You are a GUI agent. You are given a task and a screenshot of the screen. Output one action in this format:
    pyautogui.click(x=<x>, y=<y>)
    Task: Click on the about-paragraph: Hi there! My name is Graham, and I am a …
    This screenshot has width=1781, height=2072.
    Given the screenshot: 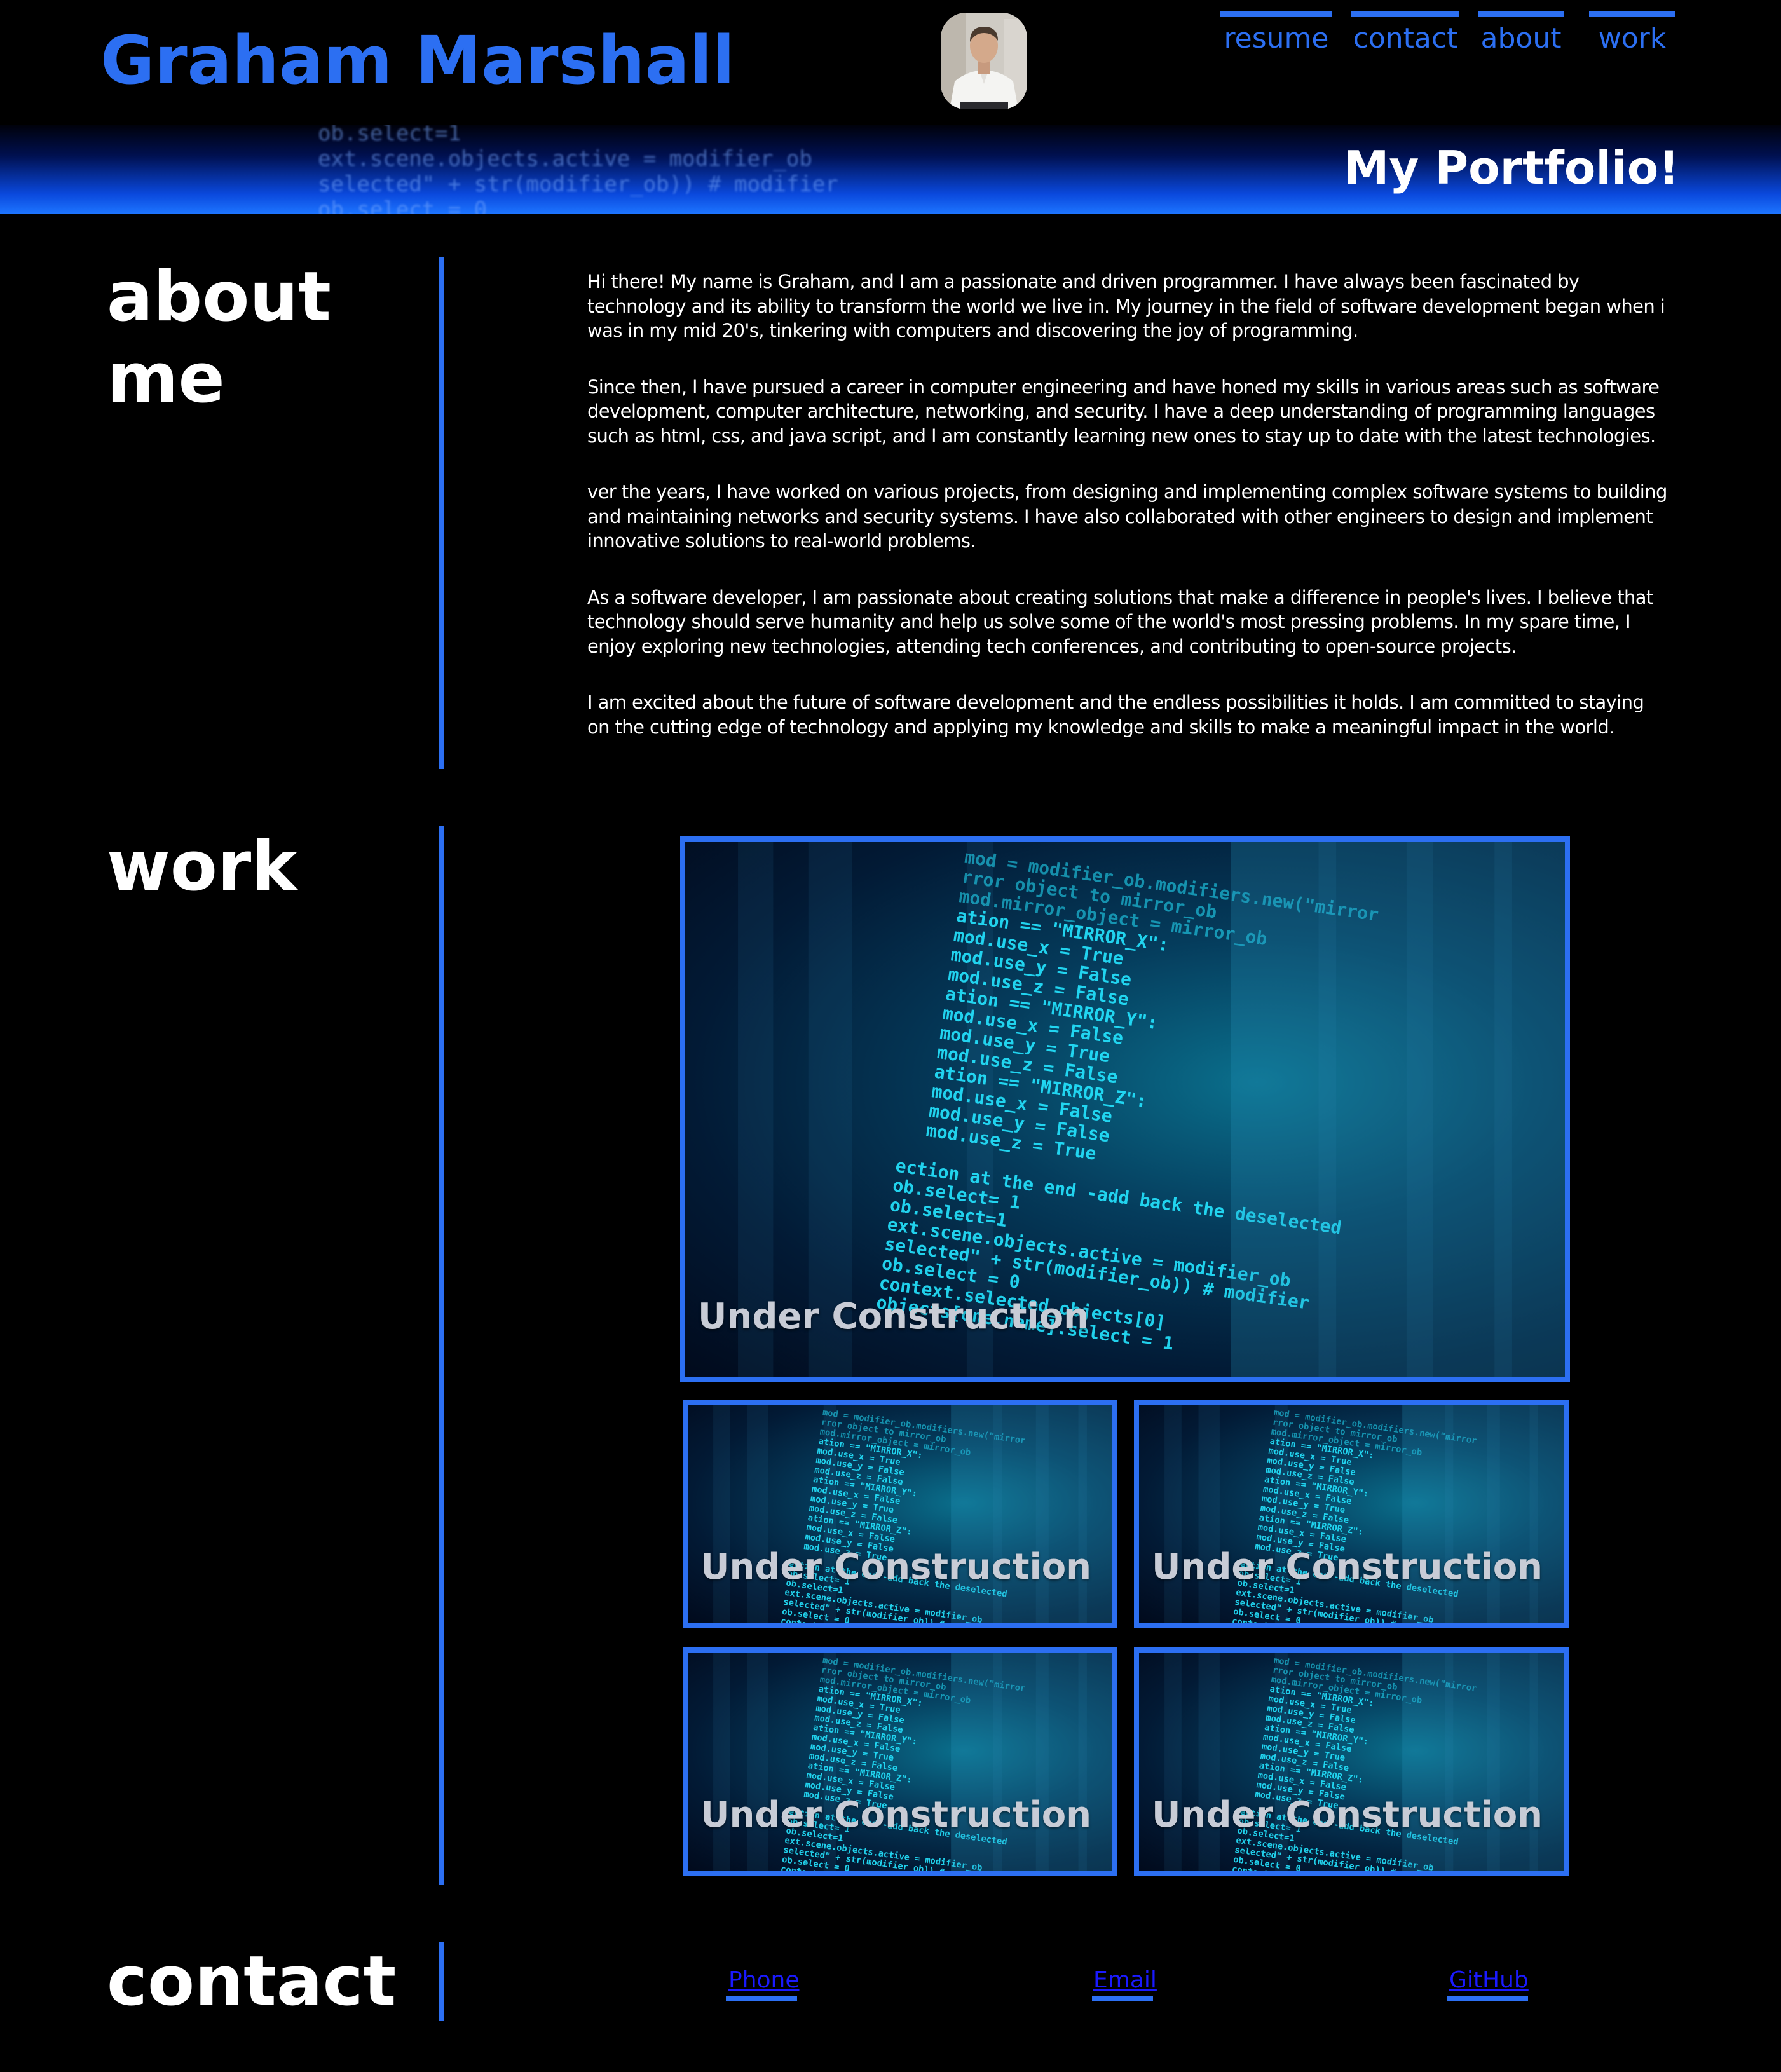 What is the action you would take?
    pyautogui.click(x=1126, y=306)
    